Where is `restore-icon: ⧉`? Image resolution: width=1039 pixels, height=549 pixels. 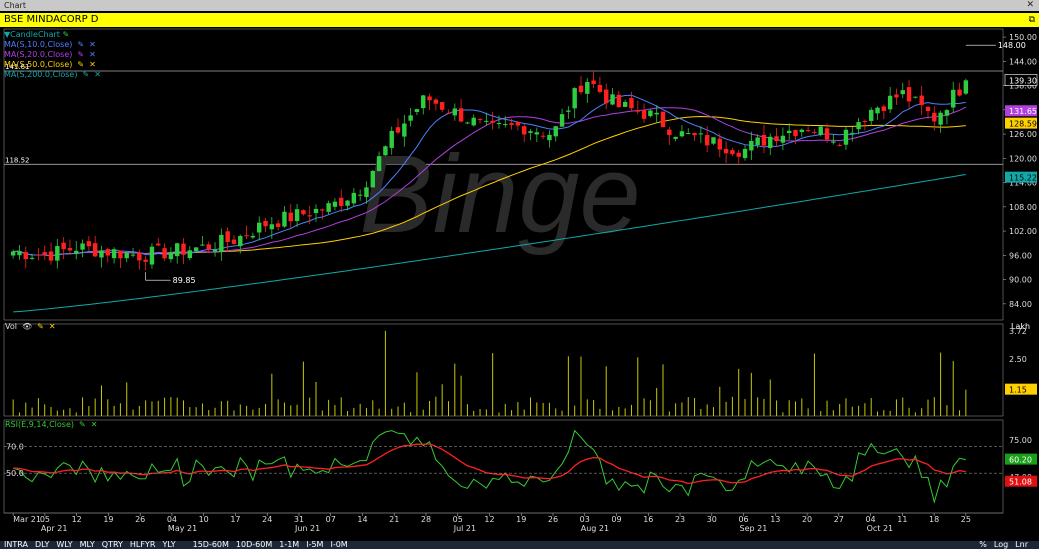
restore-icon: ⧉ is located at coordinates (1032, 20).